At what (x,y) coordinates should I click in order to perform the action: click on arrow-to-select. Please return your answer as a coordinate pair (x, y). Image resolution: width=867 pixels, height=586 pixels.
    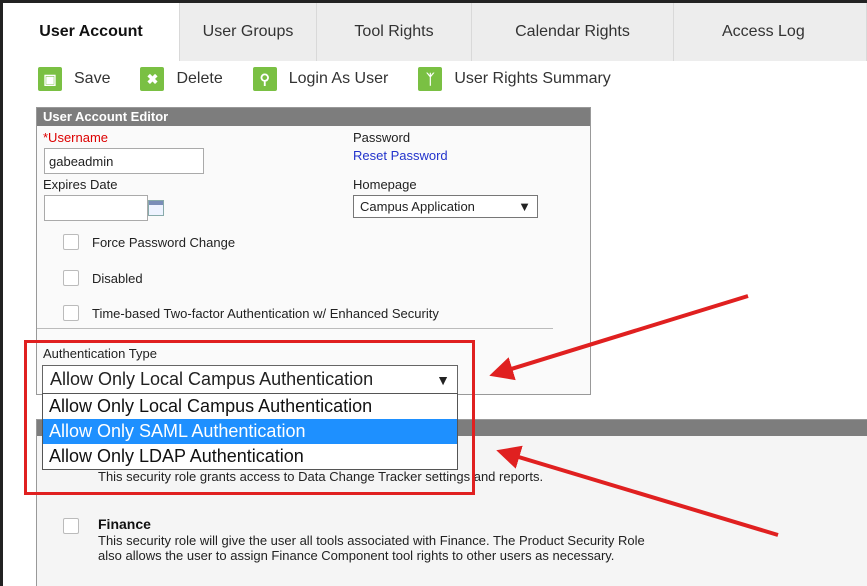
    Looking at the image, I should click on (619, 337).